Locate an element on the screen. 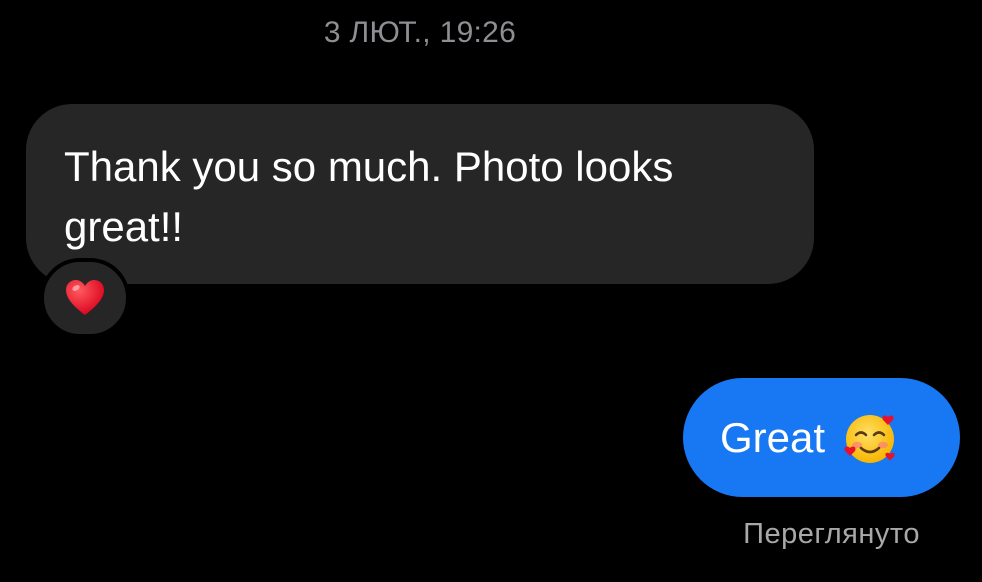 The width and height of the screenshot is (982, 582). red-heart-icon is located at coordinates (85, 297).